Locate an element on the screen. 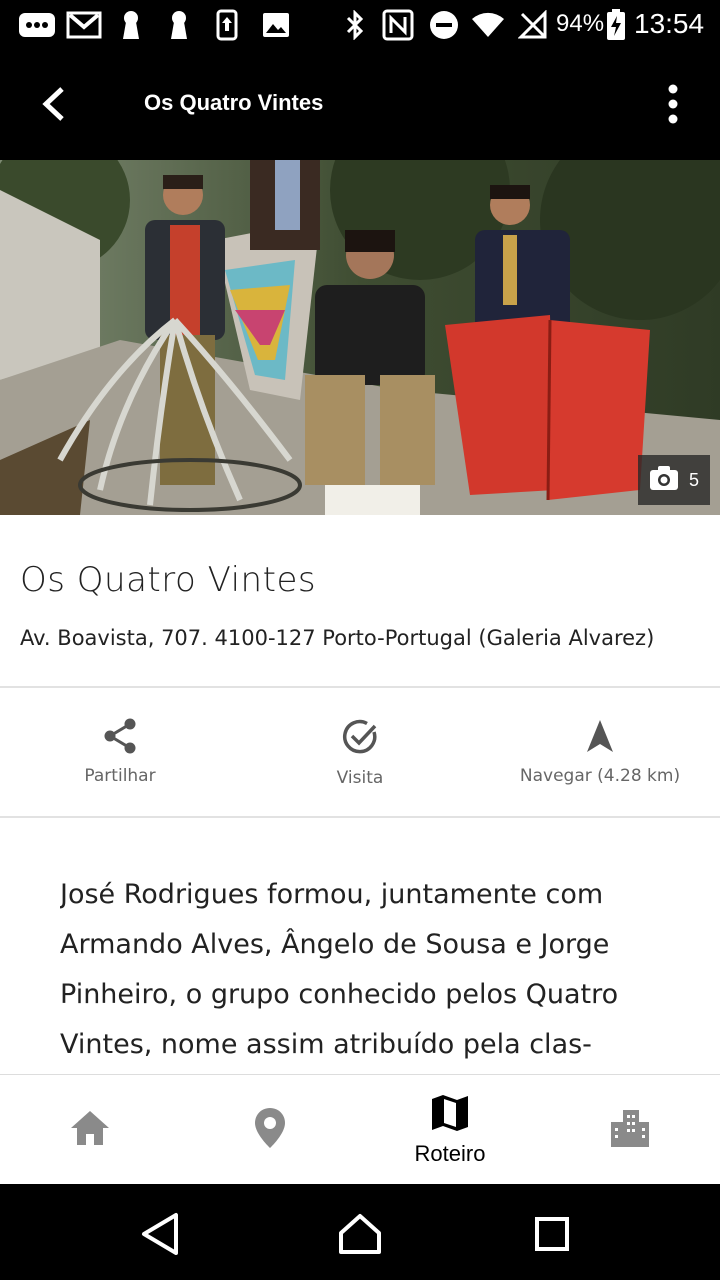 This screenshot has height=1280, width=720. house-outline-icon is located at coordinates (360, 1236).